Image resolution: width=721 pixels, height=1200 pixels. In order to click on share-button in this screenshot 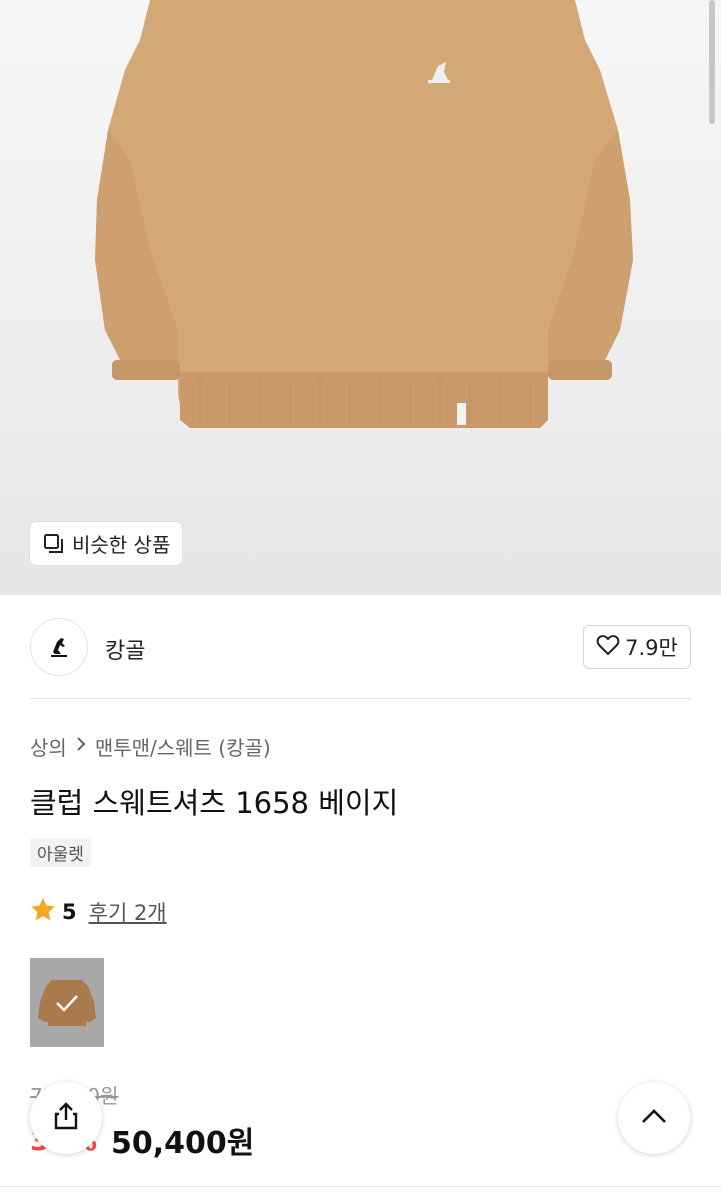, I will do `click(66, 1118)`.